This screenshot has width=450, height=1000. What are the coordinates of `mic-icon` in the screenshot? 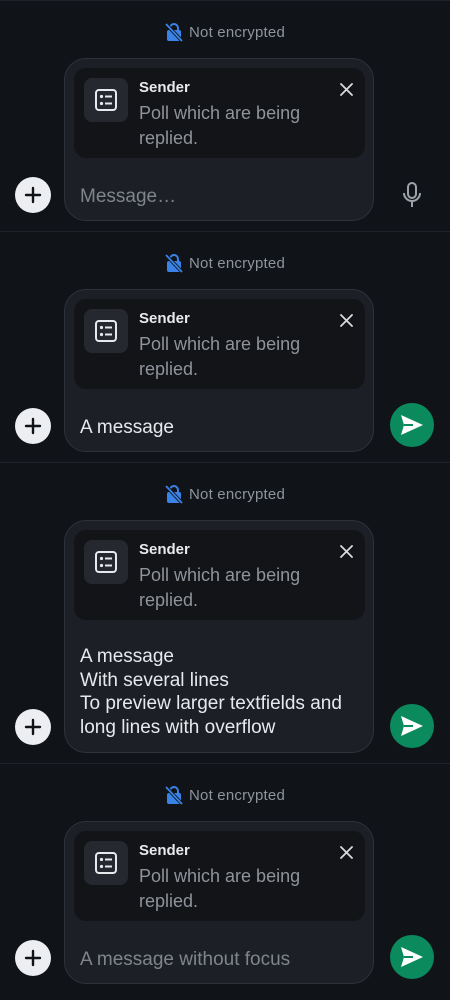 It's located at (412, 194).